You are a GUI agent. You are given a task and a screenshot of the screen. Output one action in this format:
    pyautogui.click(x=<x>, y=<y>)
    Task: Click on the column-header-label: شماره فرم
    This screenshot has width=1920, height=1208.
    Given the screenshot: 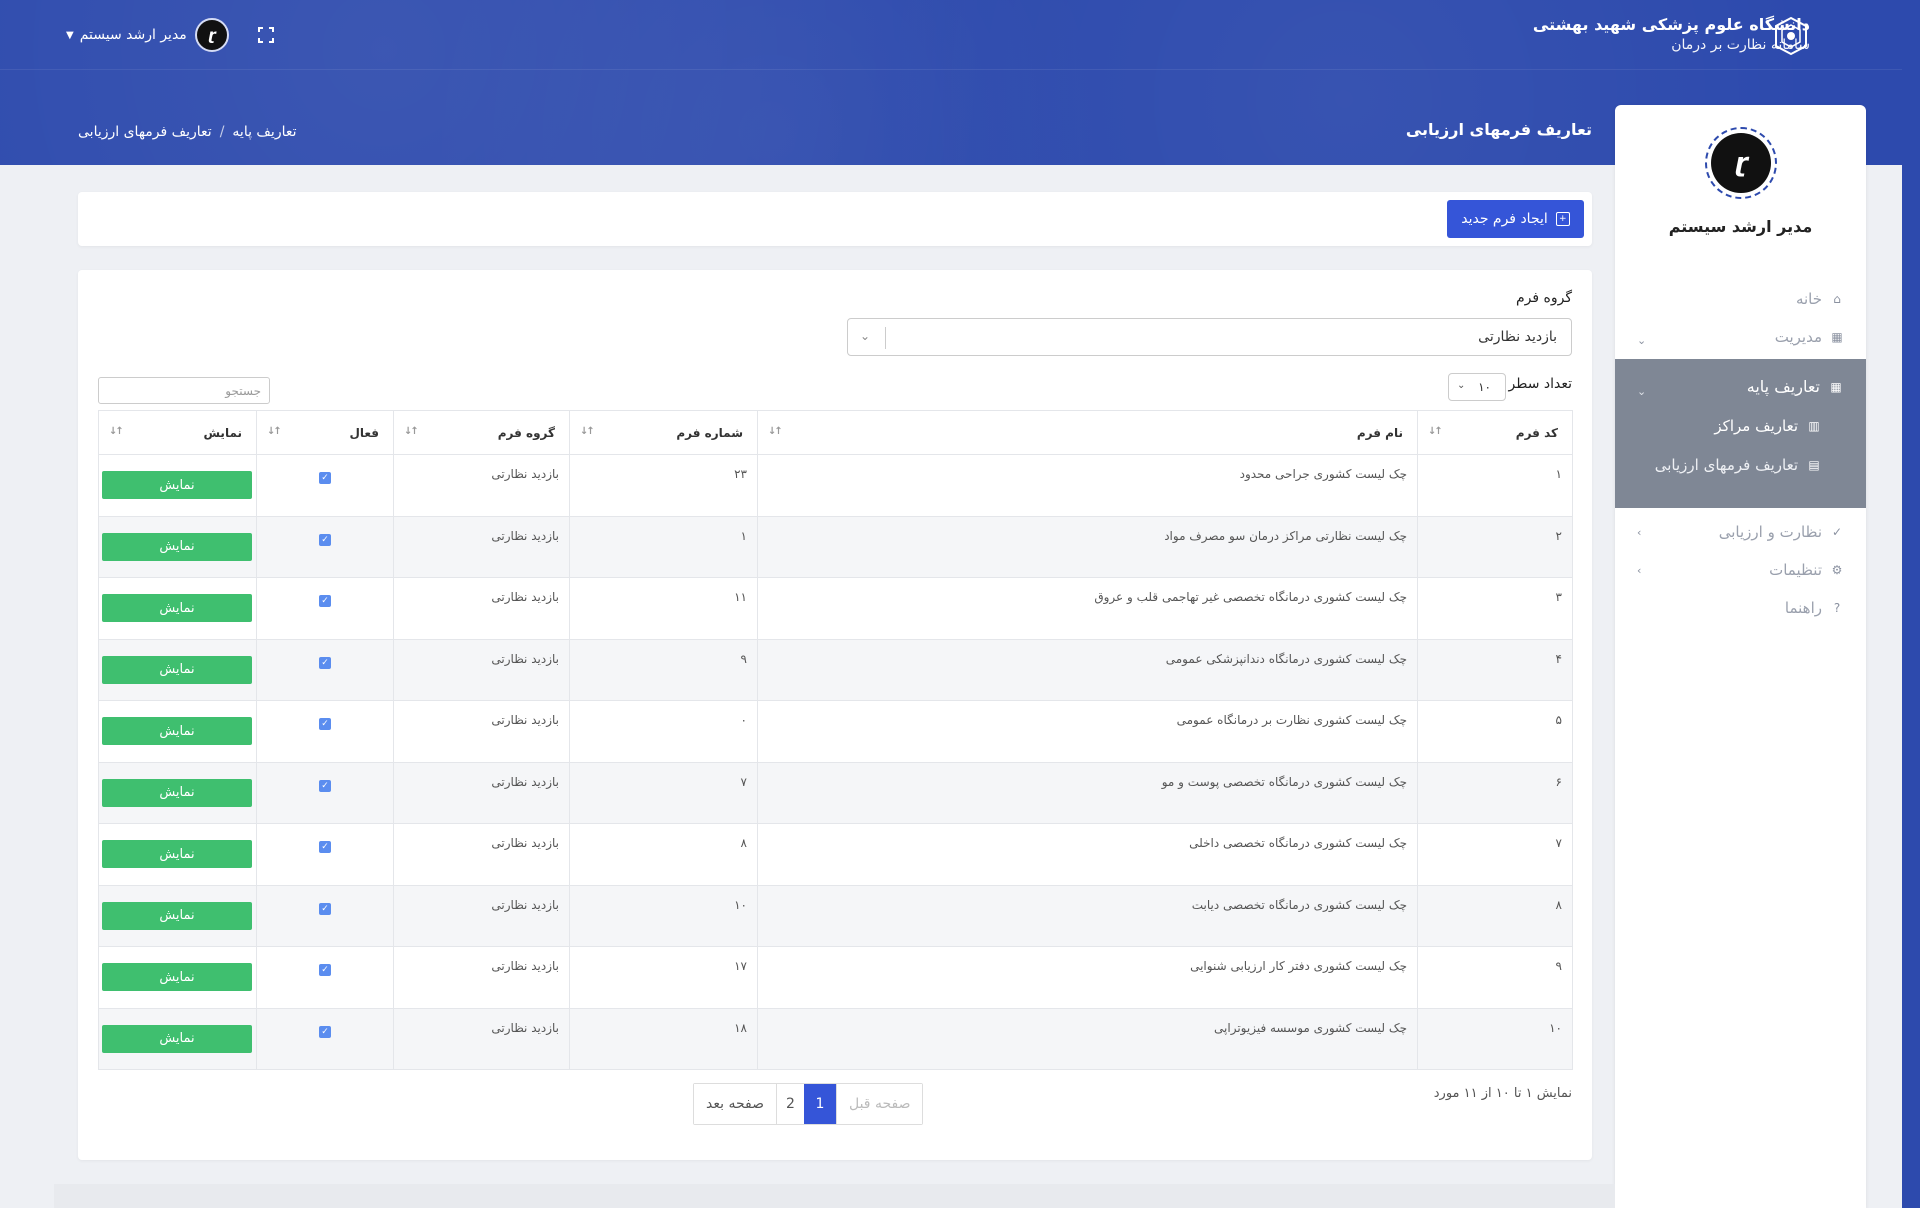 What is the action you would take?
    pyautogui.click(x=709, y=432)
    